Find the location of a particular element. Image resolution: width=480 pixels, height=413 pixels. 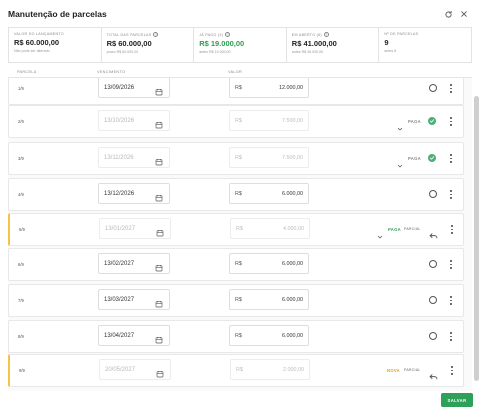

column-header-valor: VALOR is located at coordinates (235, 72).